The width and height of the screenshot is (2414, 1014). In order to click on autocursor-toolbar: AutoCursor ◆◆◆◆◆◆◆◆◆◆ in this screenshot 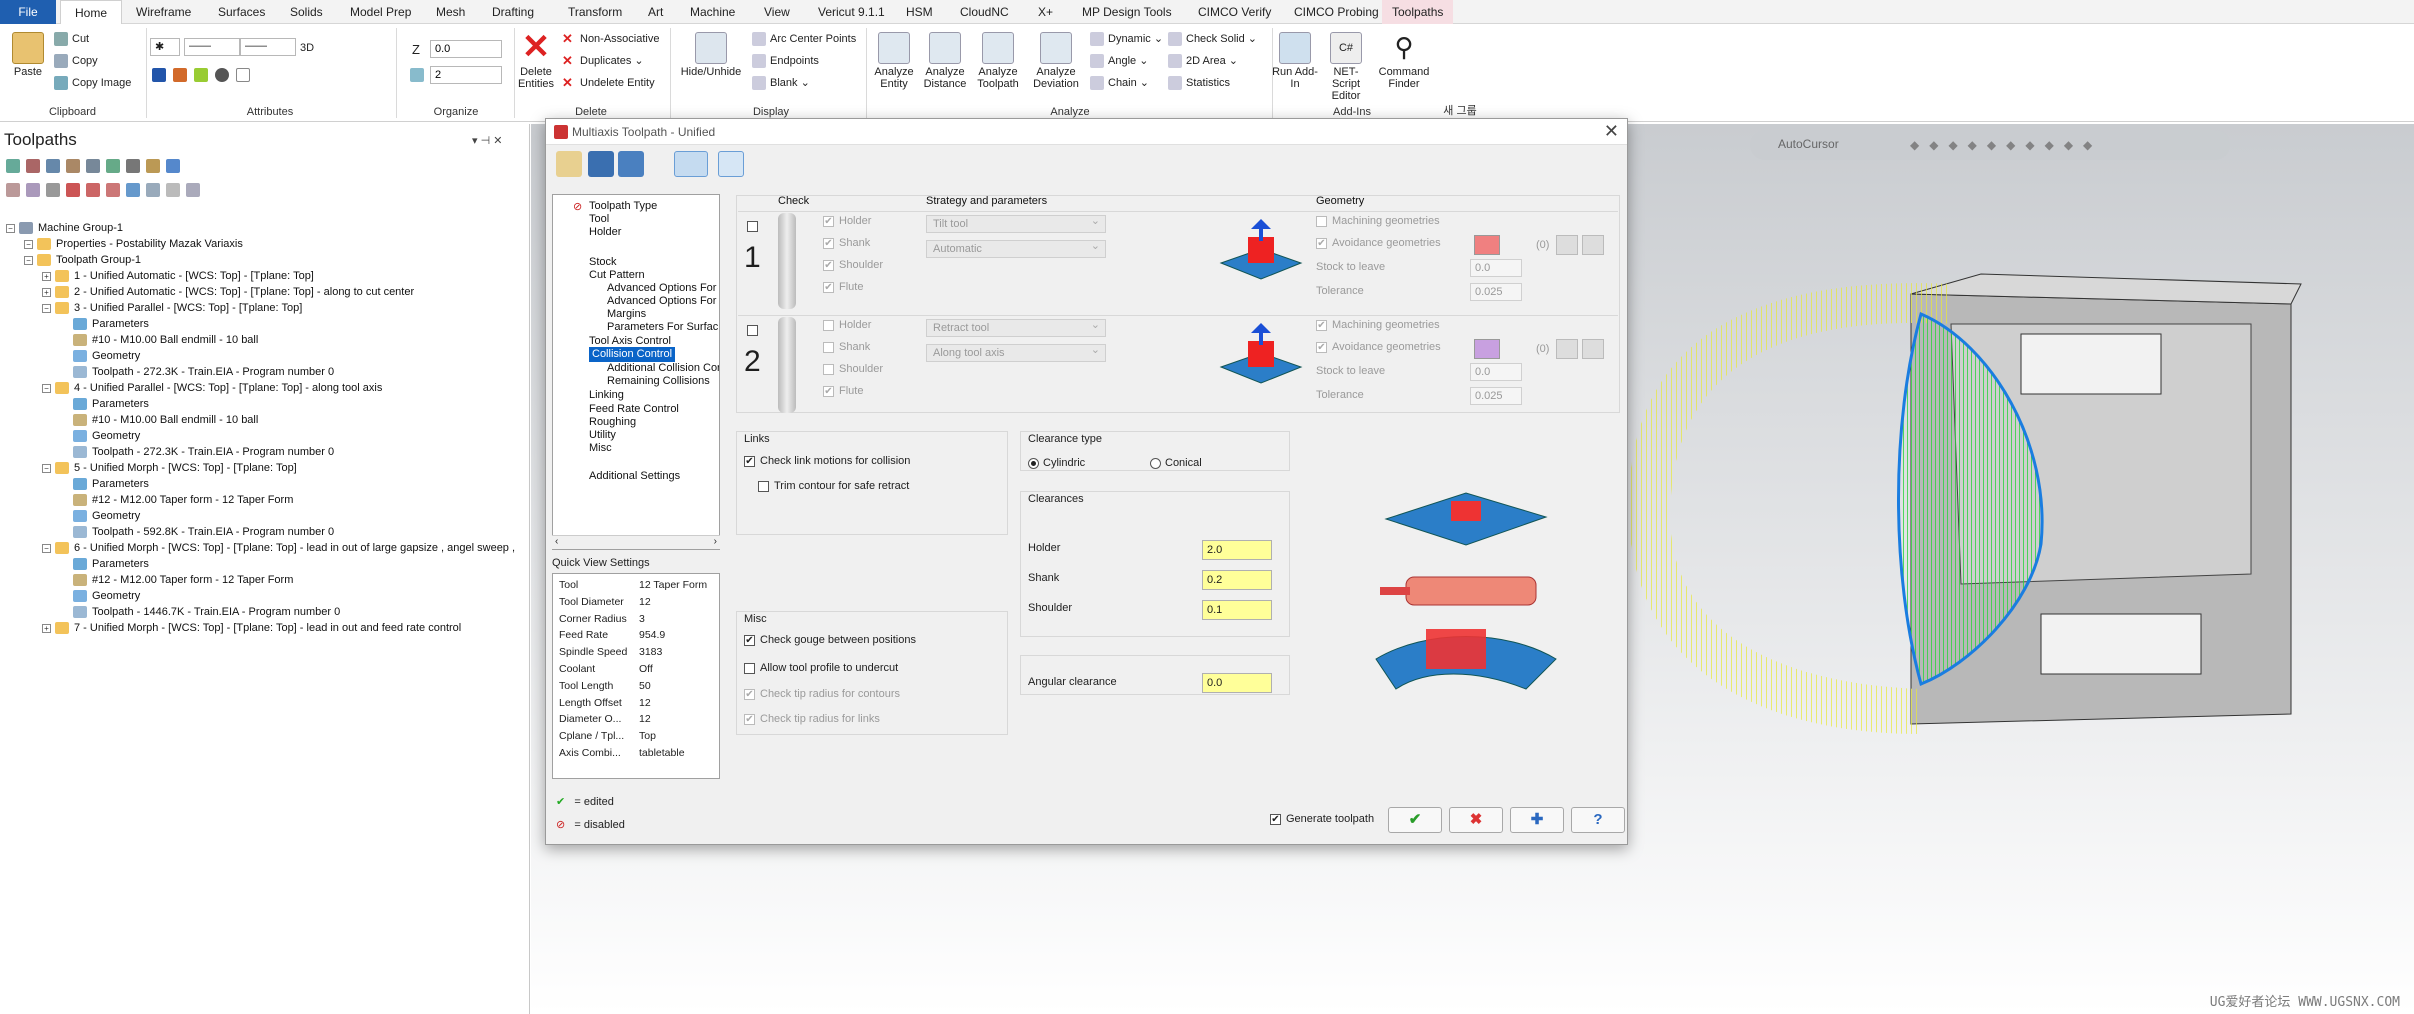, I will do `click(1990, 145)`.